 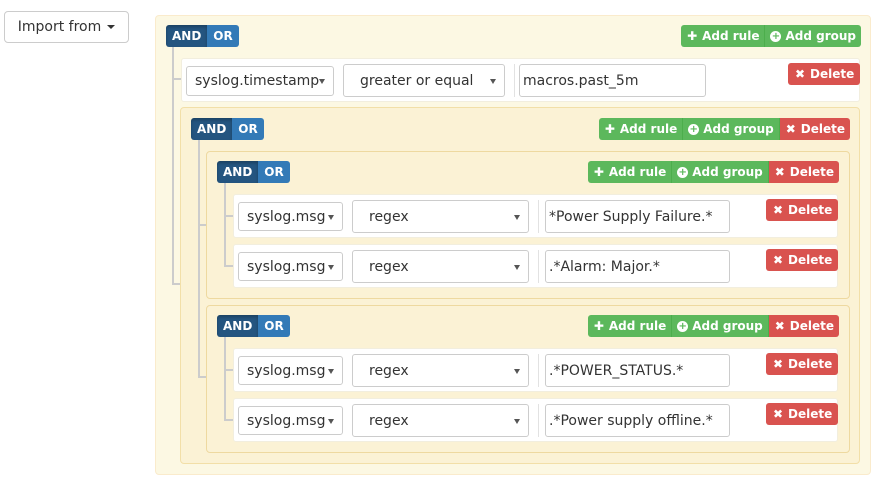 I want to click on caret-down-icon, so click(x=111, y=27).